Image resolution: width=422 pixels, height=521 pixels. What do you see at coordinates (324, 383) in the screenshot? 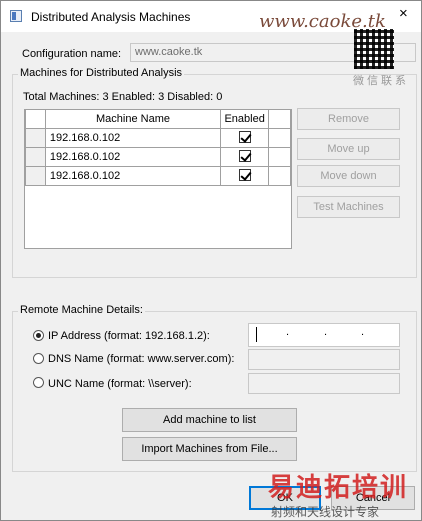
I see `unc-name-field` at bounding box center [324, 383].